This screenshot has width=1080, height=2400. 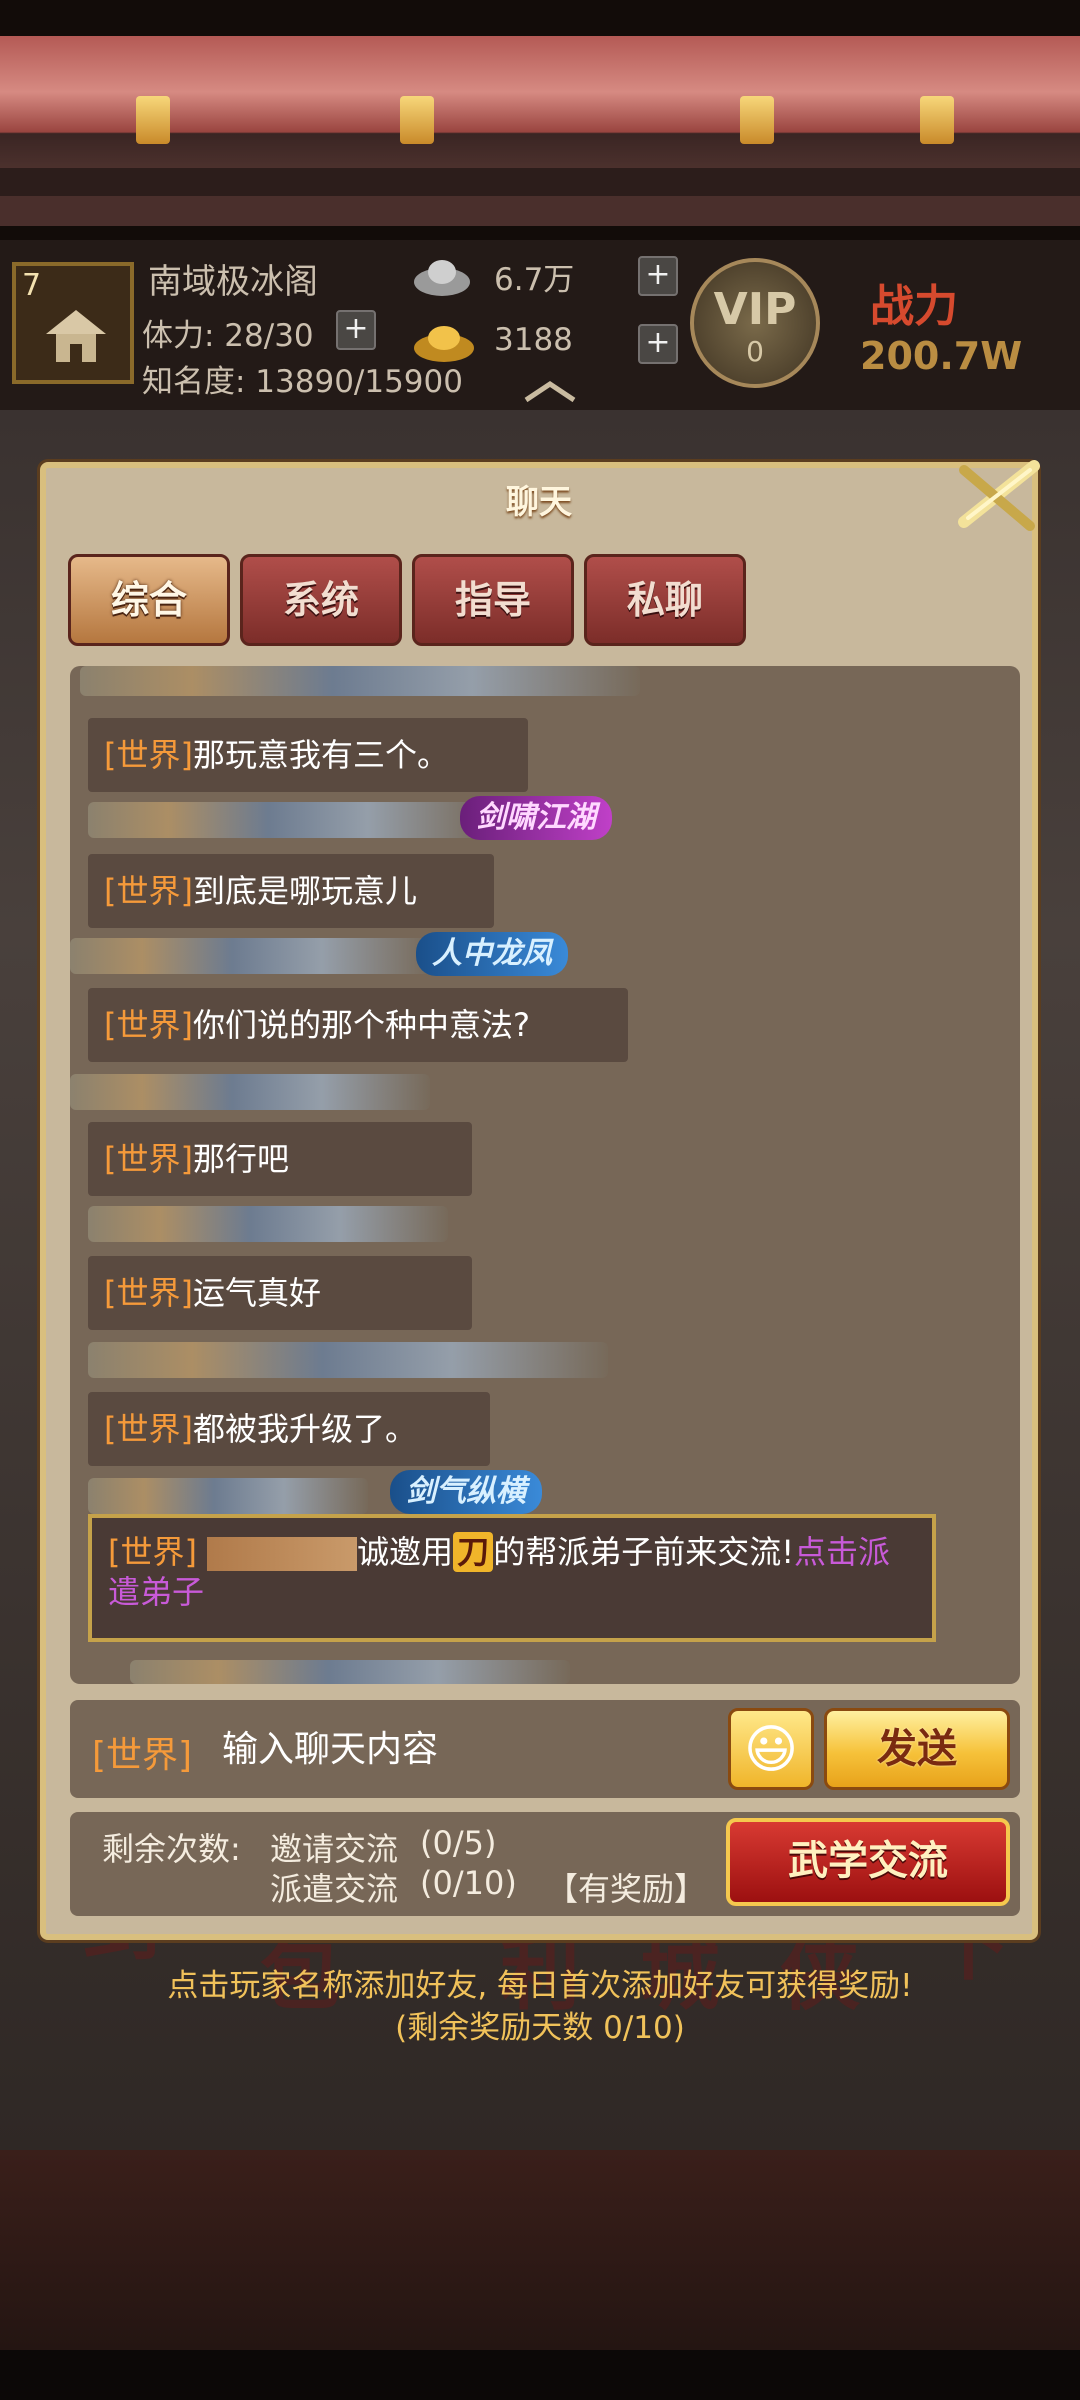 I want to click on chat-message: [世界]都被我升级了。, so click(x=289, y=1429).